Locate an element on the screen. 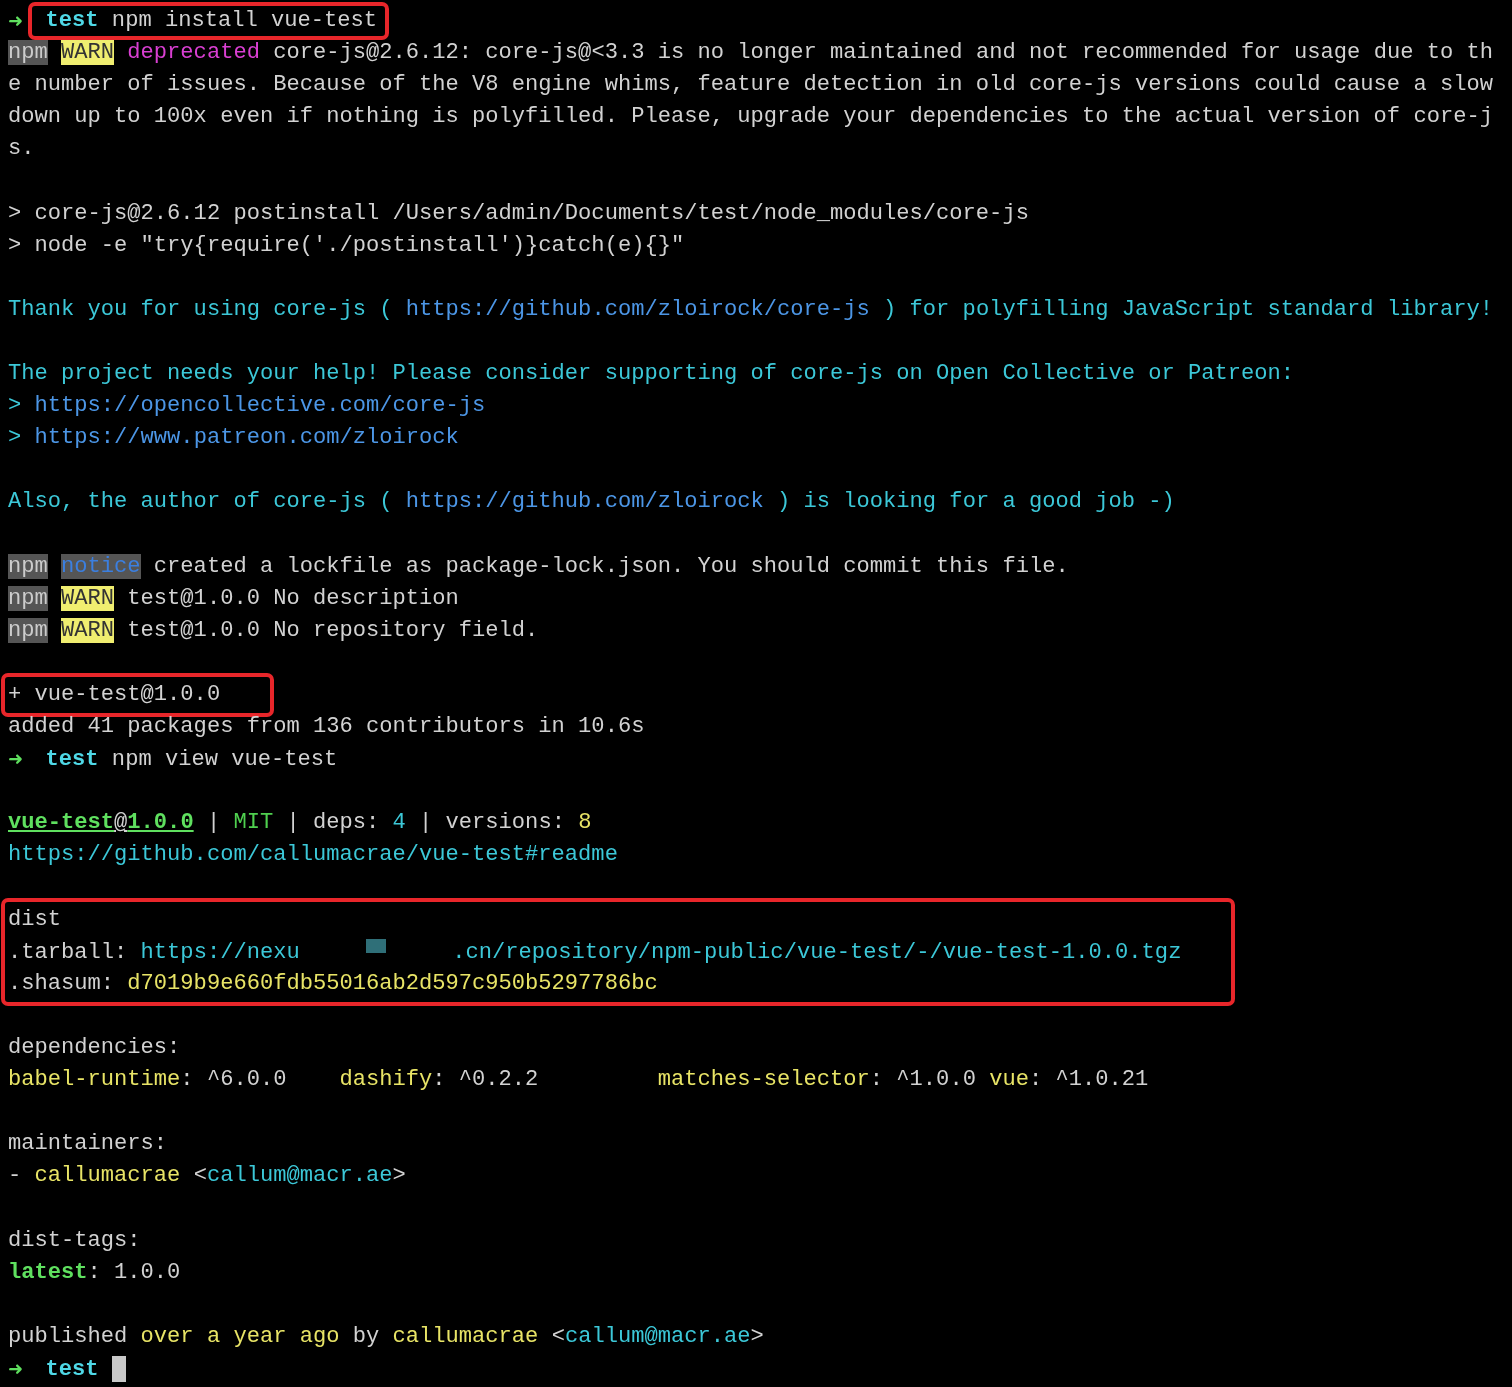 The width and height of the screenshot is (1512, 1387). terminal-line: > core-js@2.6.12 postinstall /Users/admin/Documents/test/node_modules/core-js is located at coordinates (518, 213).